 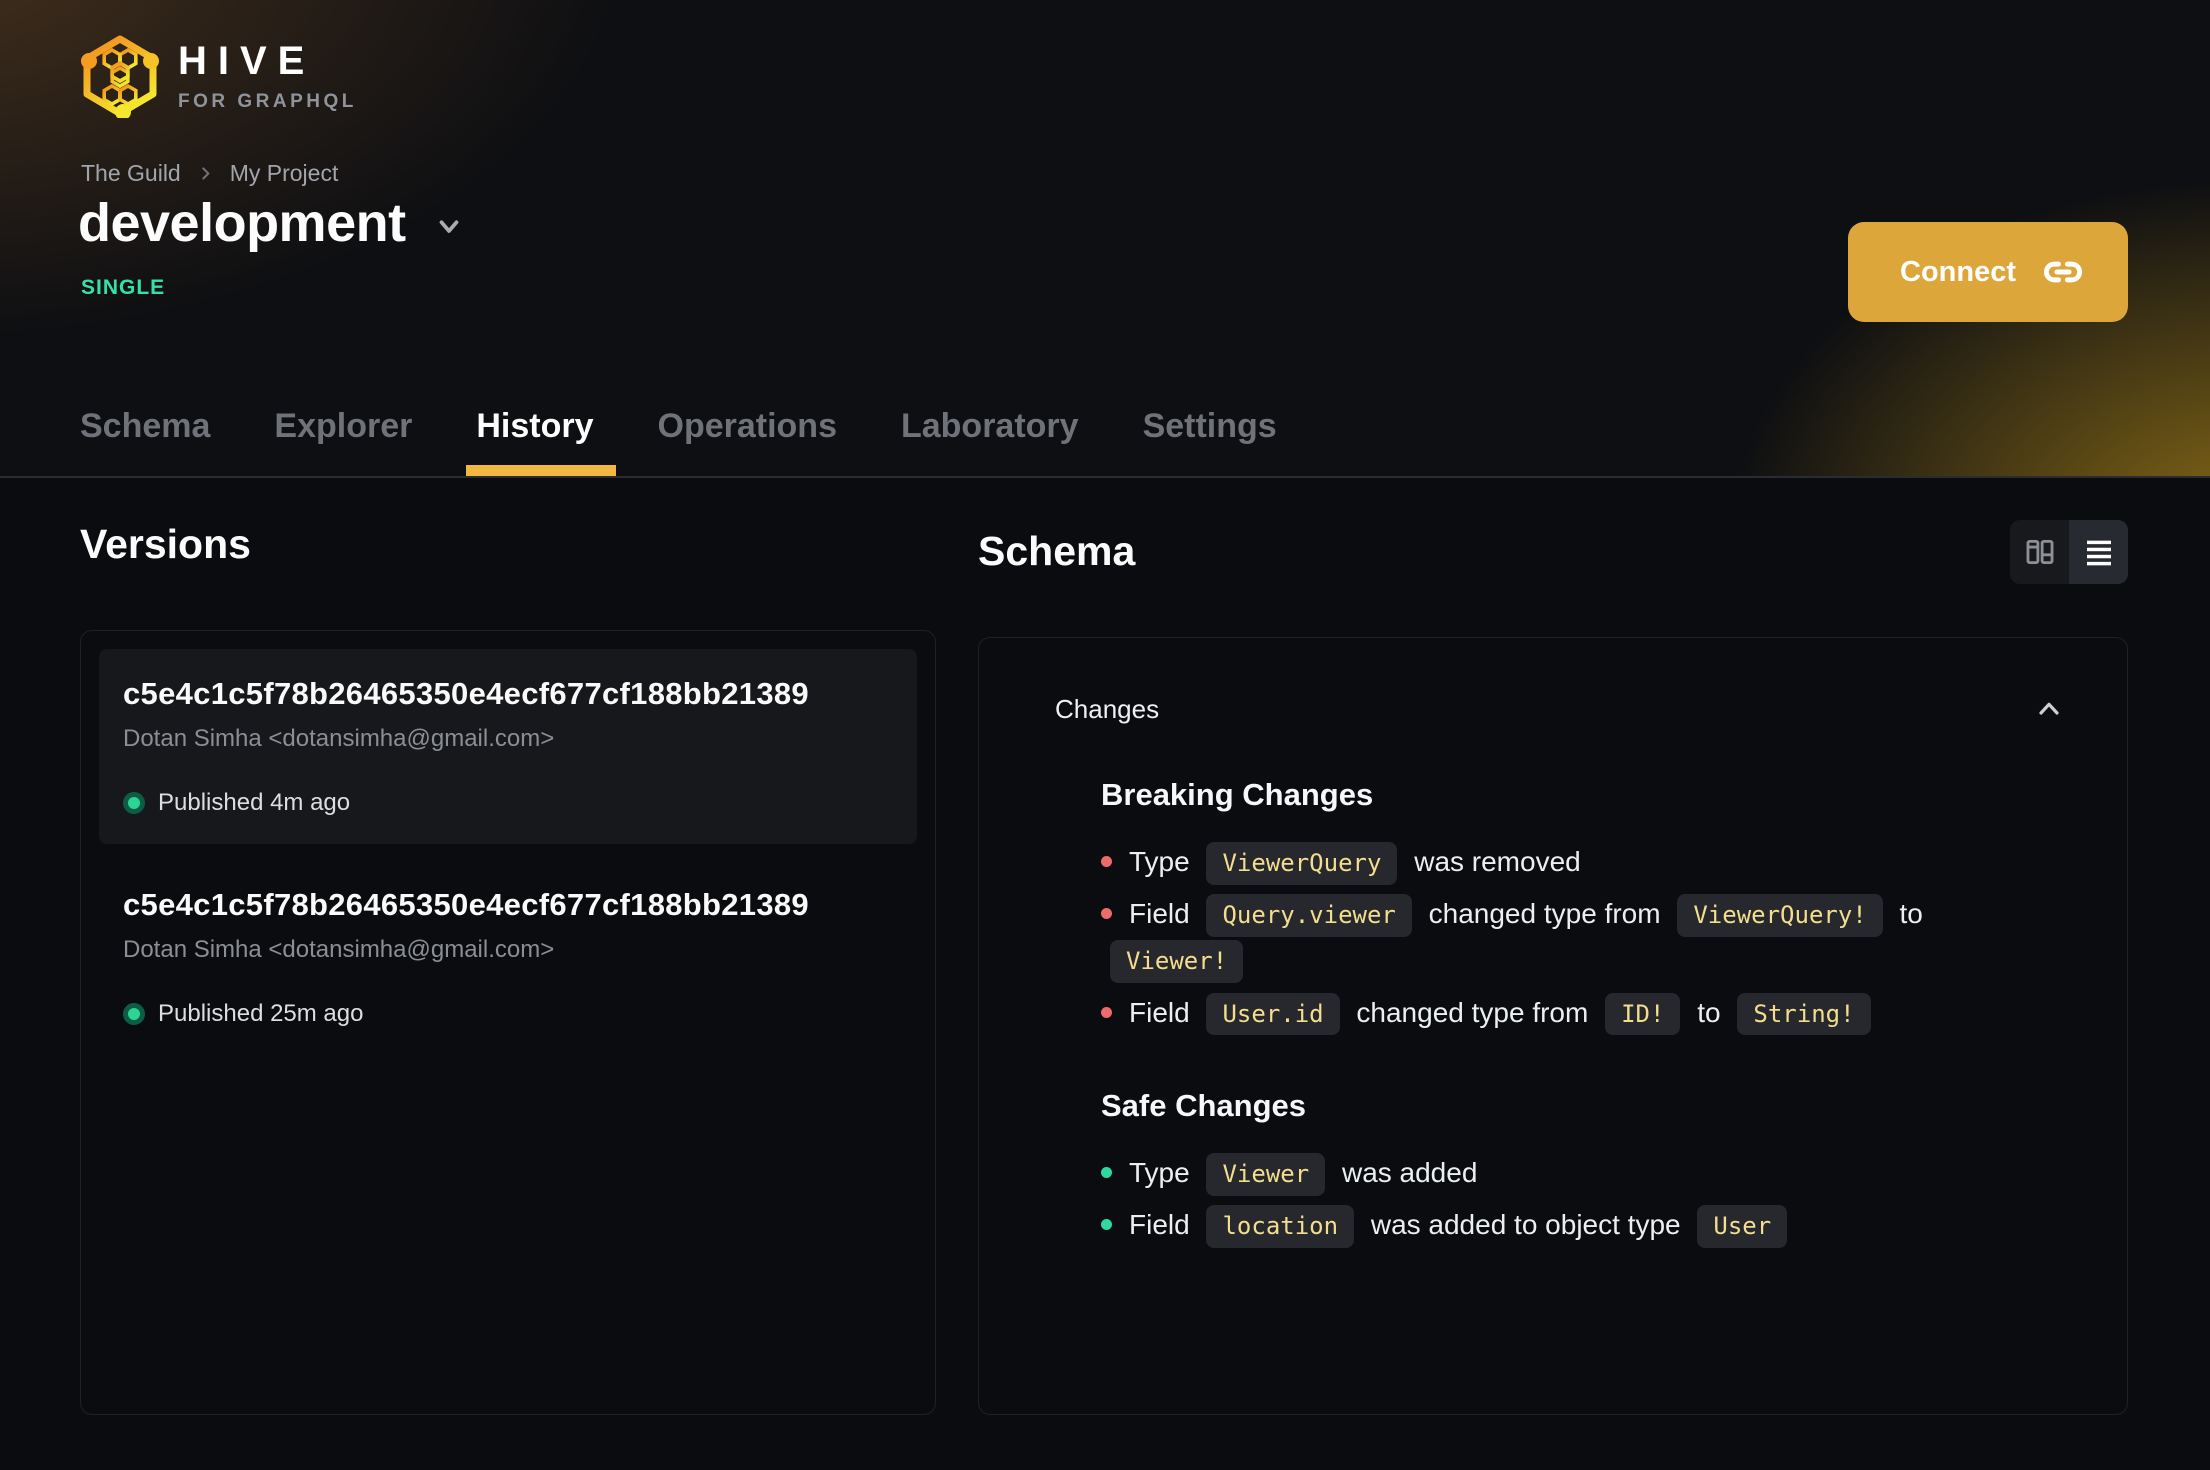 I want to click on chevron-up-icon, so click(x=2049, y=708).